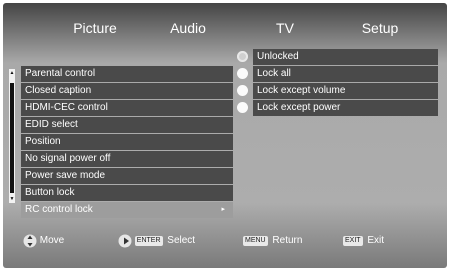 This screenshot has width=450, height=271. Describe the element at coordinates (273, 240) in the screenshot. I see `hint-return: MENU Return` at that location.